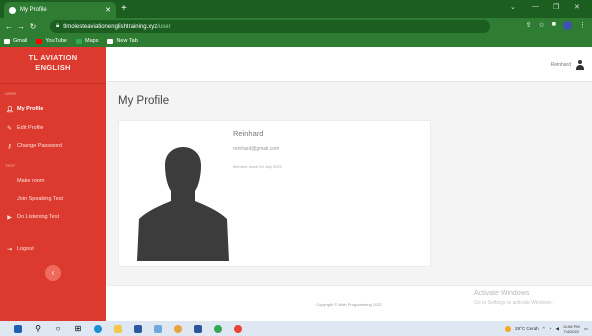 The image size is (592, 336). I want to click on bookmark-star-icon: ☆, so click(541, 25).